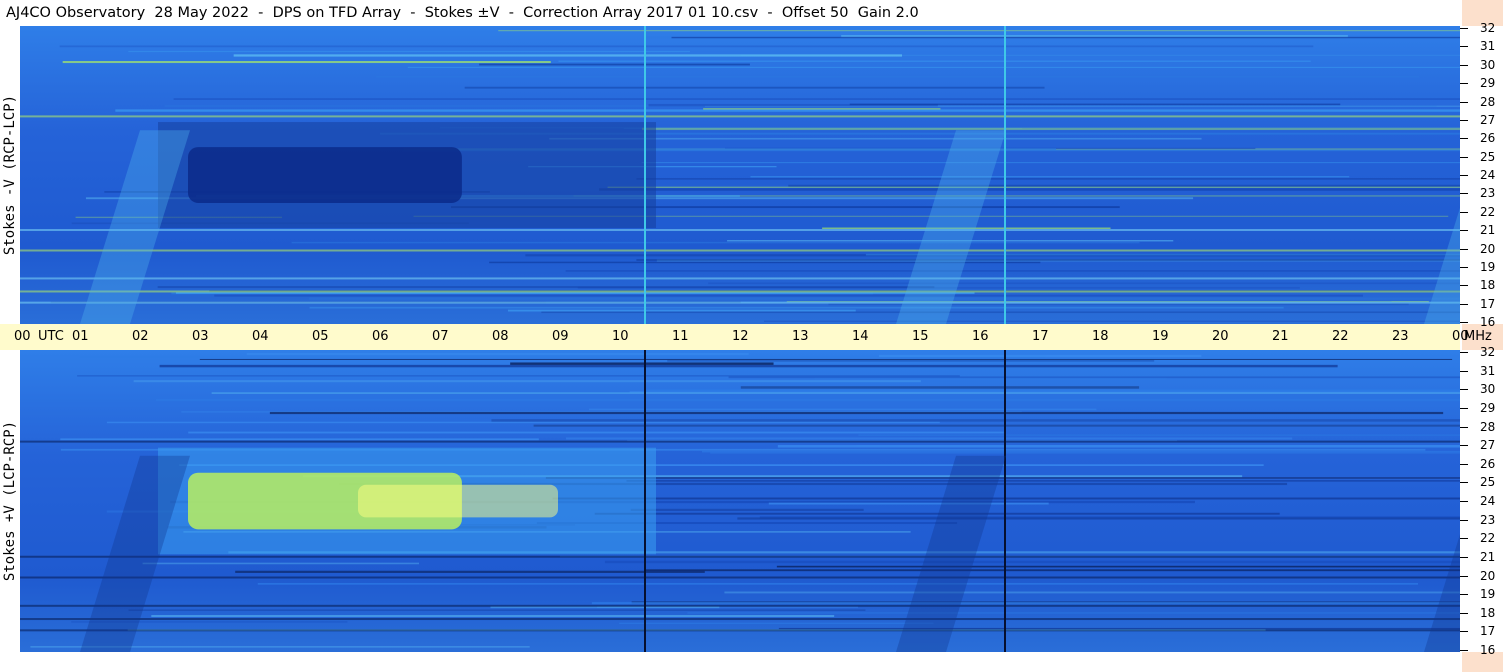  What do you see at coordinates (1488, 389) in the screenshot?
I see `freq-tick-label: 30` at bounding box center [1488, 389].